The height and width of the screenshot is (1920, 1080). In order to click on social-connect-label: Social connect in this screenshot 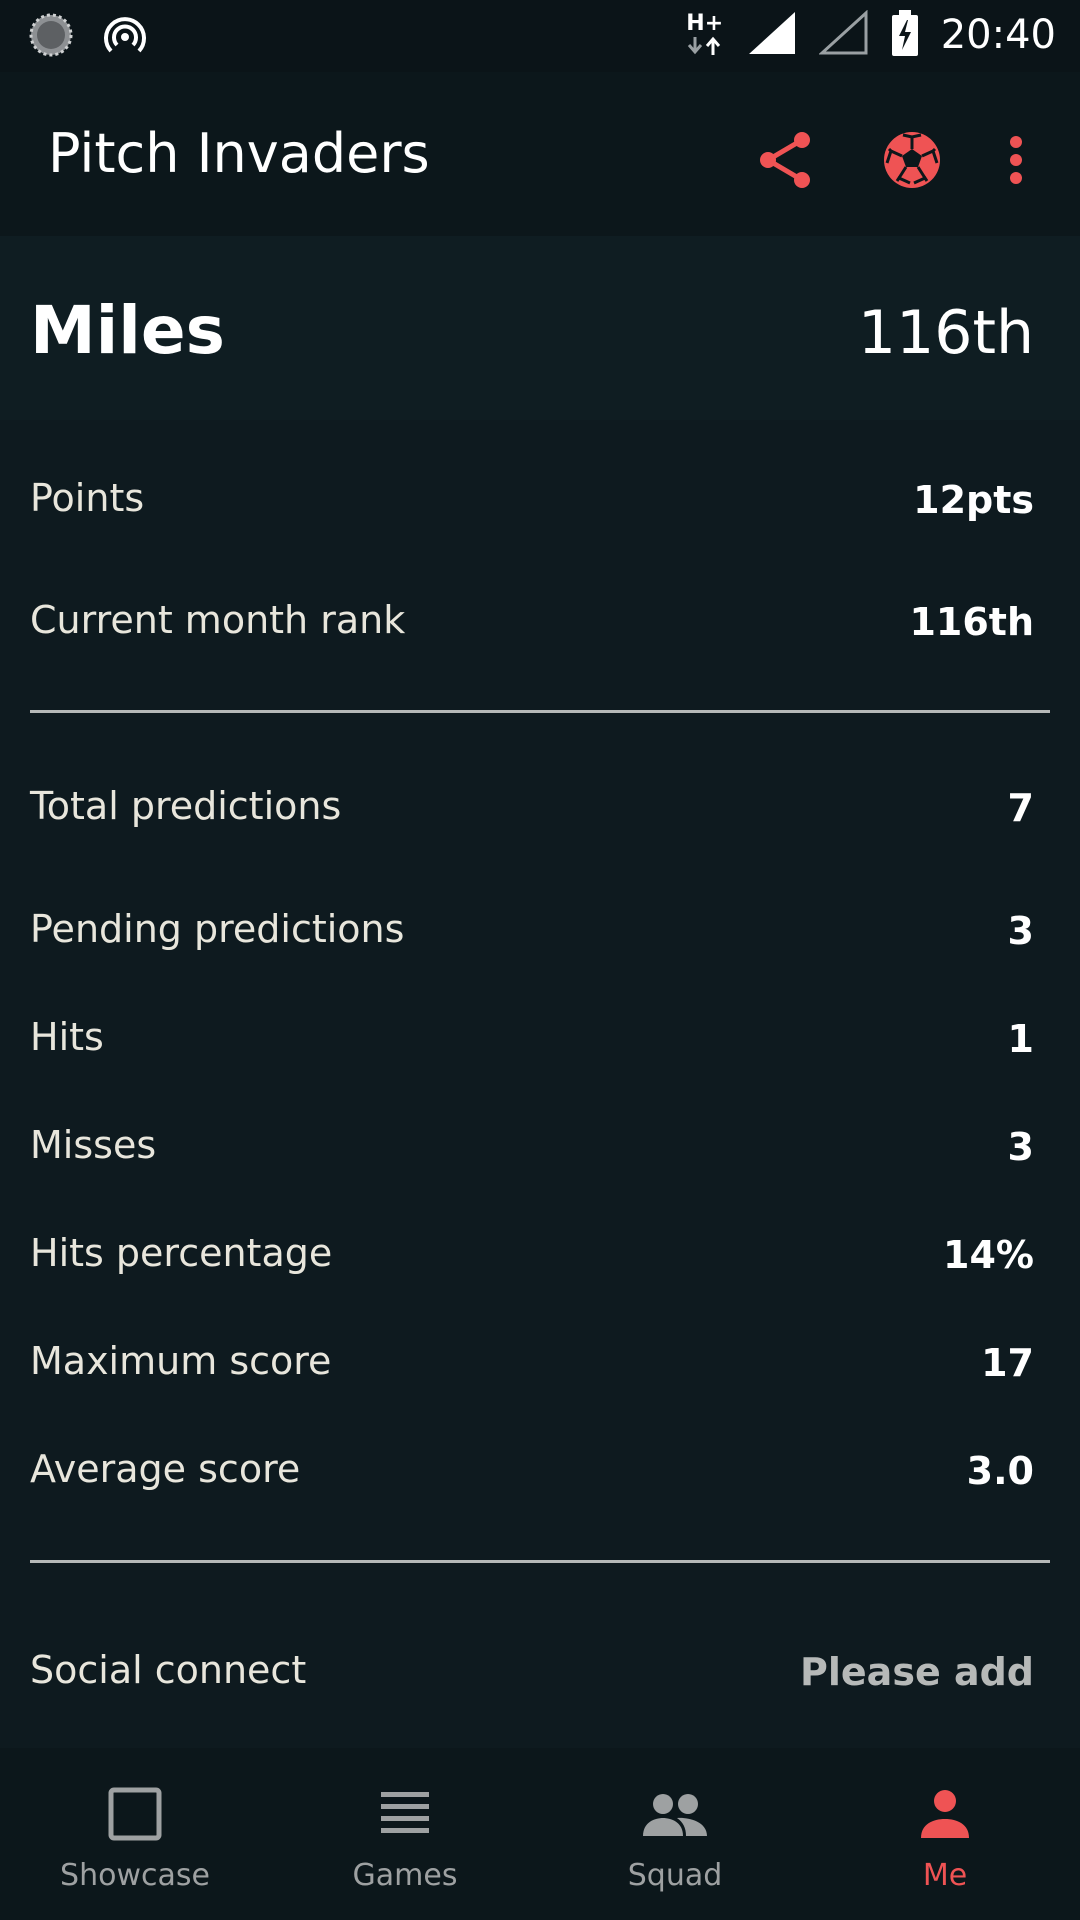, I will do `click(168, 1670)`.